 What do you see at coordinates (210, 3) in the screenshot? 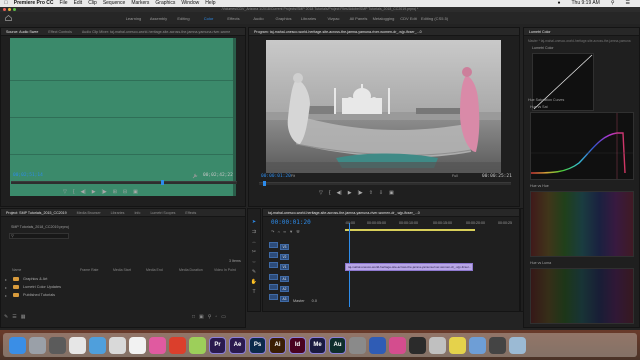
I see `menu-help: Help` at bounding box center [210, 3].